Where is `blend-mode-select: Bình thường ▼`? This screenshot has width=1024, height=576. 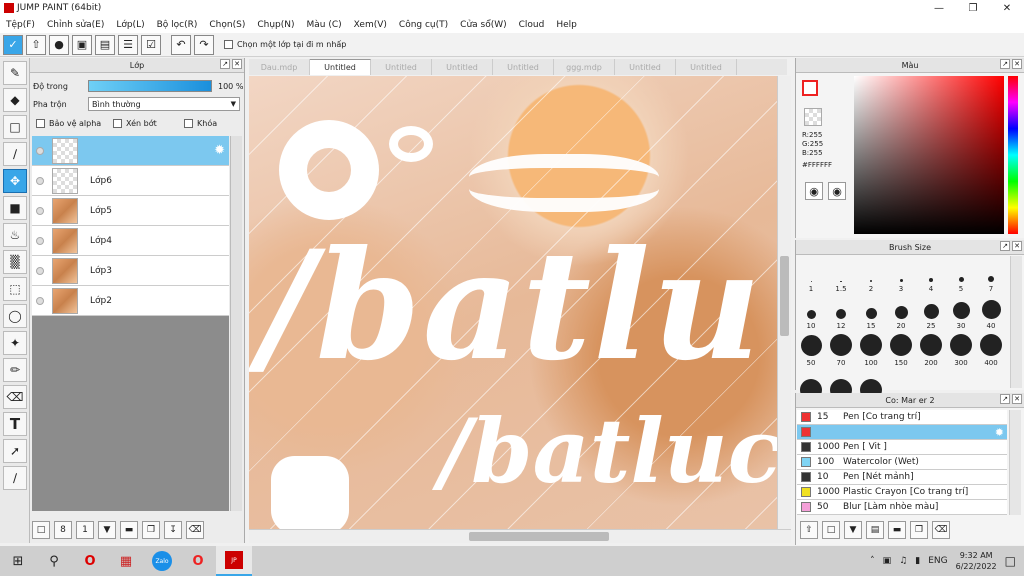
blend-mode-select: Bình thường ▼ is located at coordinates (164, 104).